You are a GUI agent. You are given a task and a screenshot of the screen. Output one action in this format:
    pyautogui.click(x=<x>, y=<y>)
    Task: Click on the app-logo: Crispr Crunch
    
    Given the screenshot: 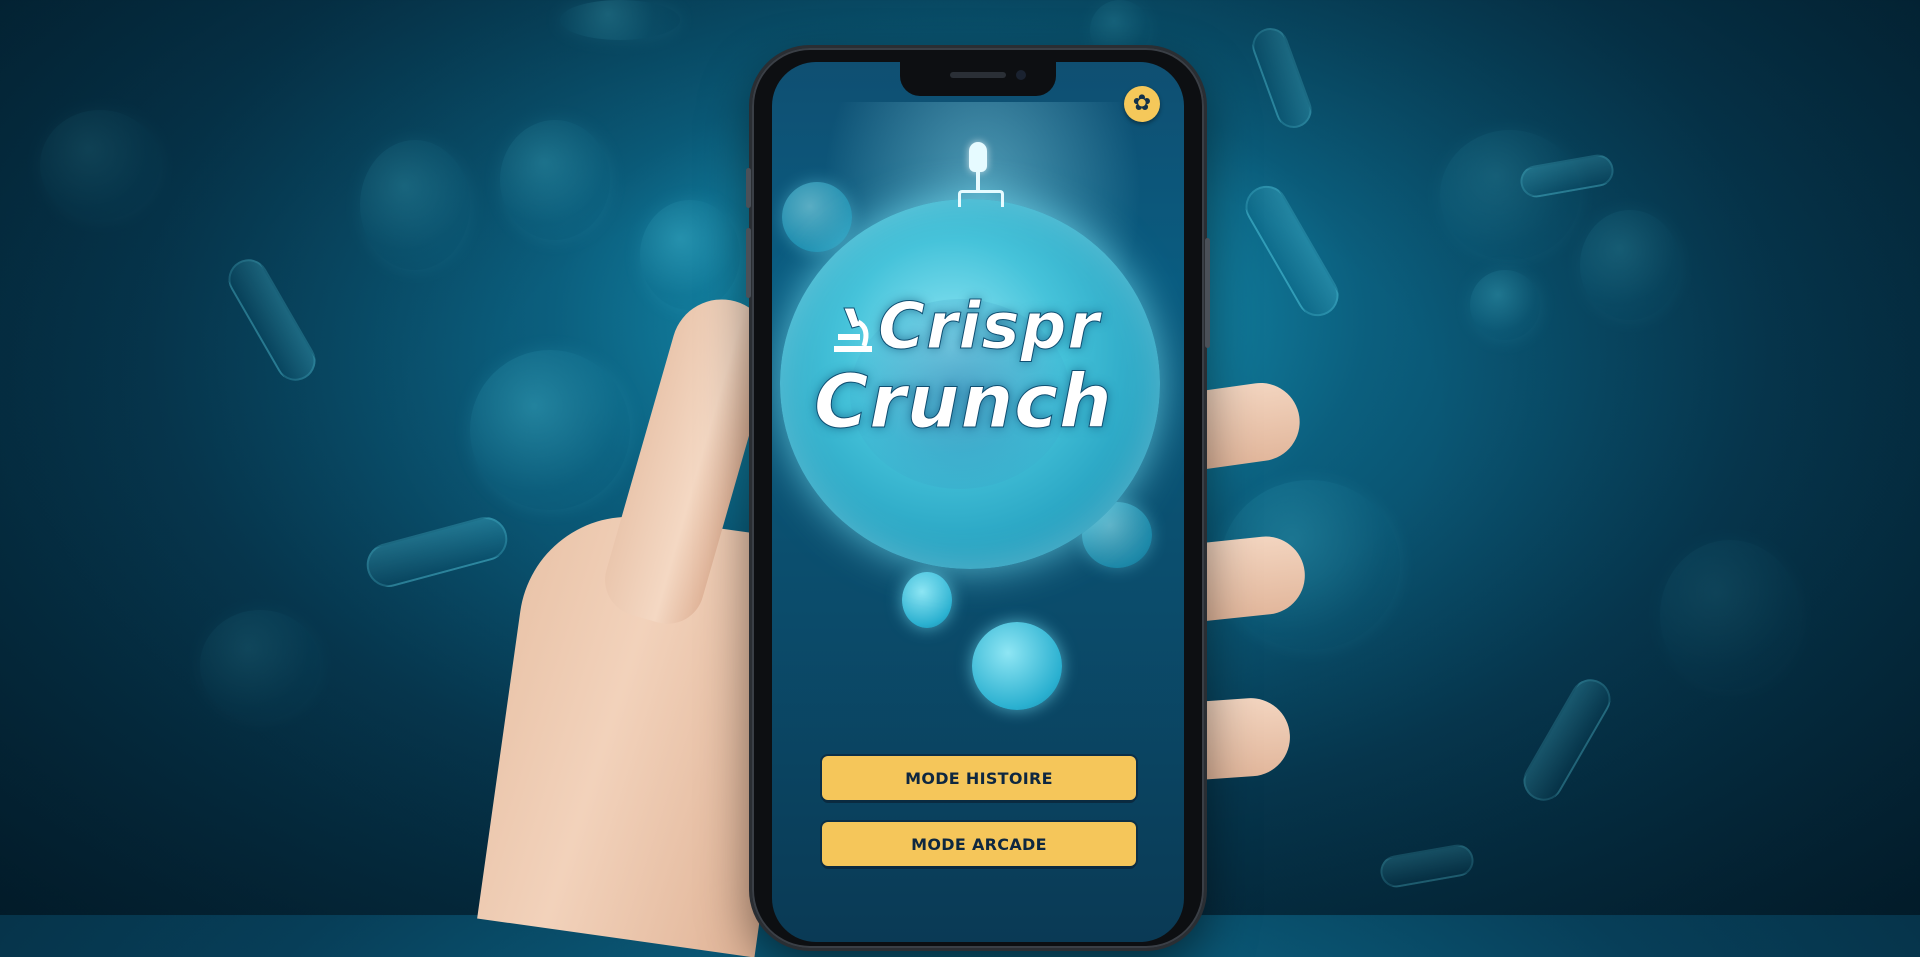 What is the action you would take?
    pyautogui.click(x=978, y=372)
    